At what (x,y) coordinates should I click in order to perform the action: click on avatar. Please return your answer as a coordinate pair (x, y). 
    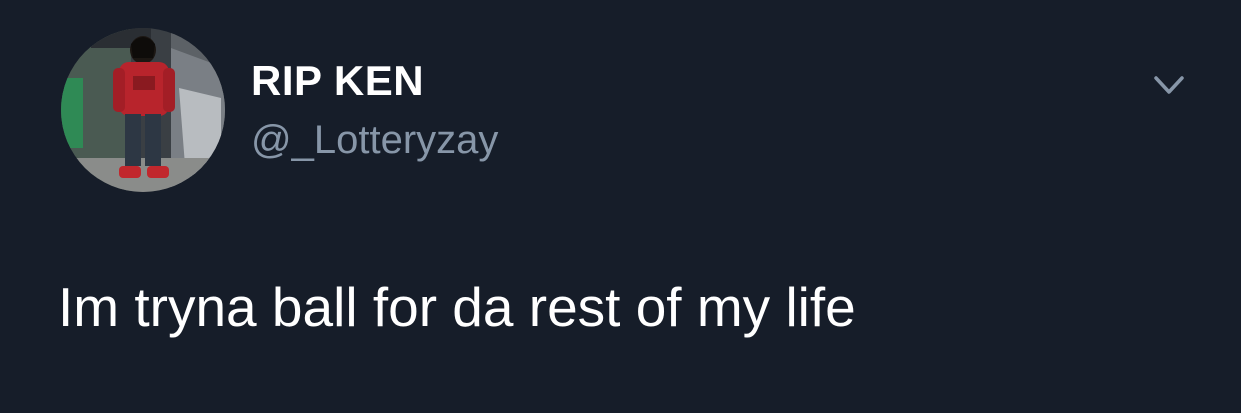
    Looking at the image, I should click on (143, 110).